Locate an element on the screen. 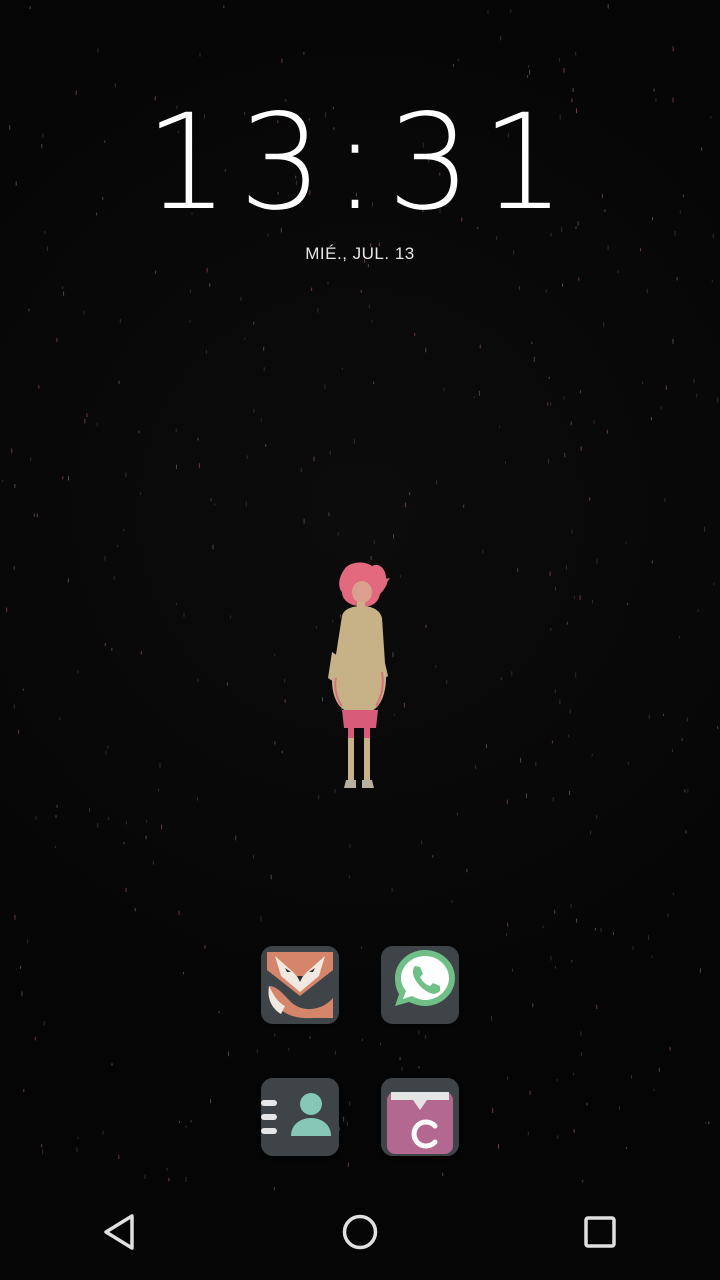  home-button is located at coordinates (360, 1232).